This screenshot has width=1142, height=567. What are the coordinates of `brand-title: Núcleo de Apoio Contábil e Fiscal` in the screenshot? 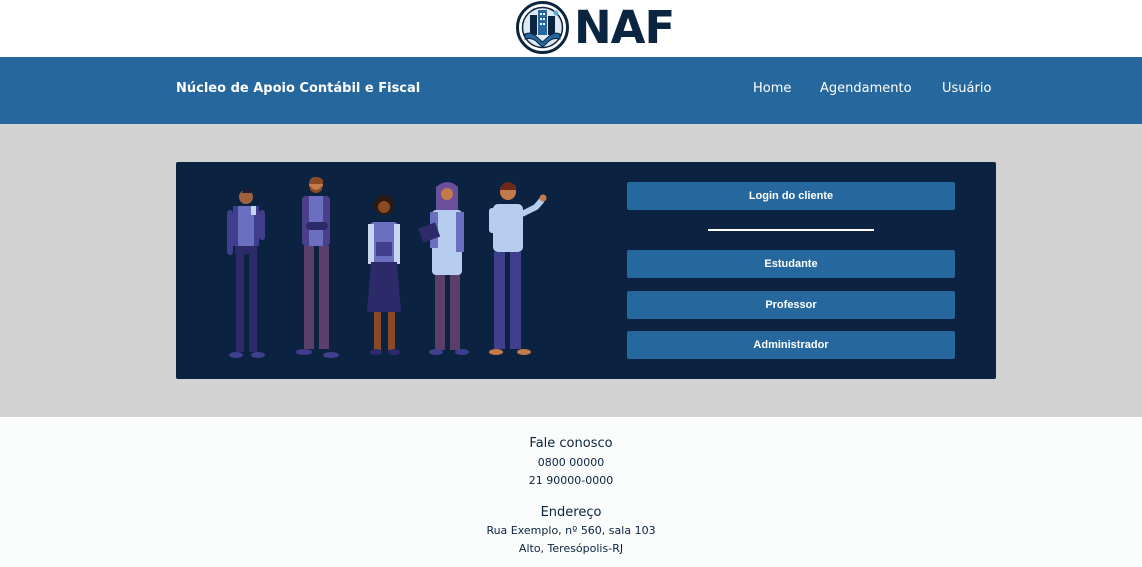 It's located at (298, 88).